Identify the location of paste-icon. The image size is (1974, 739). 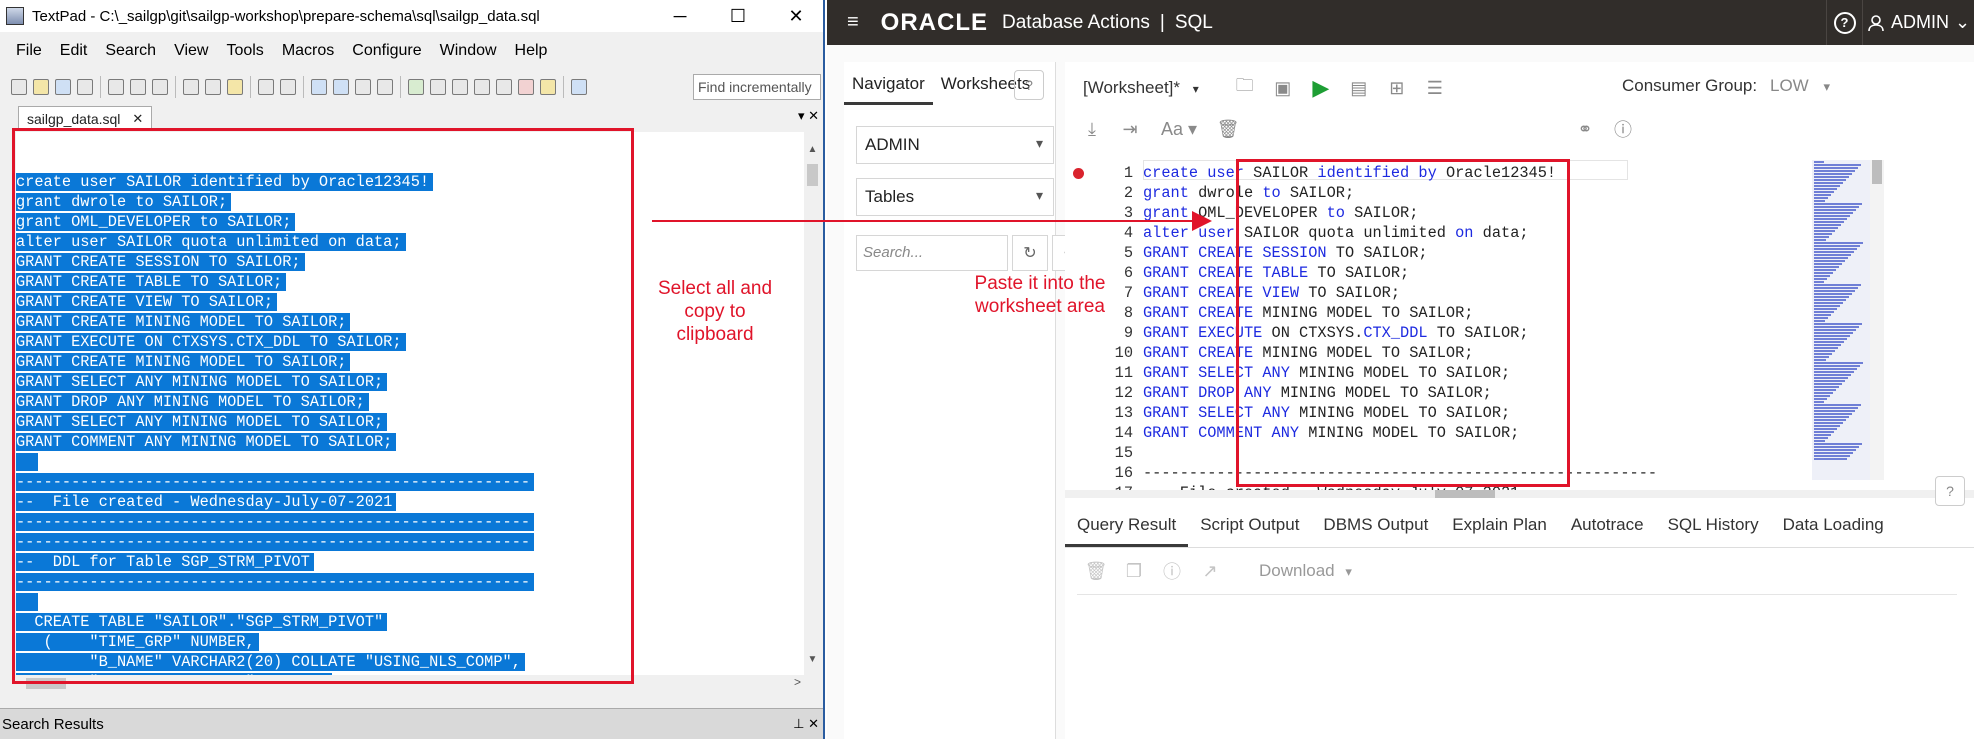
(235, 87).